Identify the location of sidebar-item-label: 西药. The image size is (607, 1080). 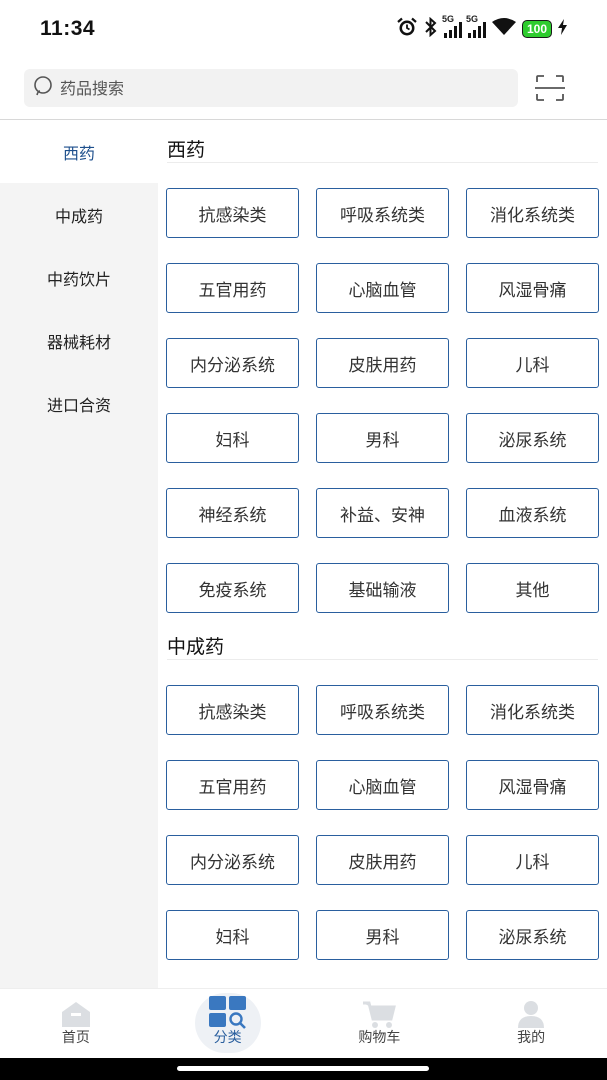
(78, 153).